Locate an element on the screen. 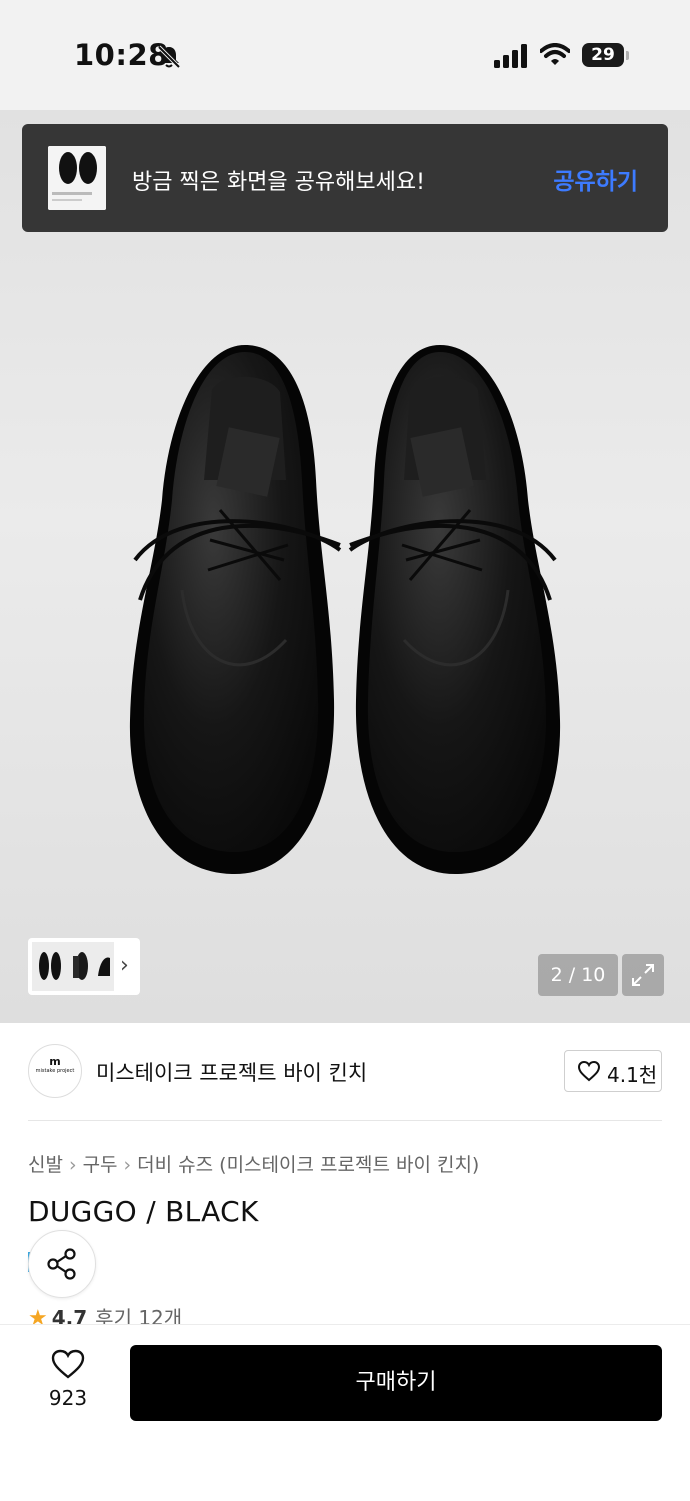 The width and height of the screenshot is (690, 1501). share-button is located at coordinates (62, 1264).